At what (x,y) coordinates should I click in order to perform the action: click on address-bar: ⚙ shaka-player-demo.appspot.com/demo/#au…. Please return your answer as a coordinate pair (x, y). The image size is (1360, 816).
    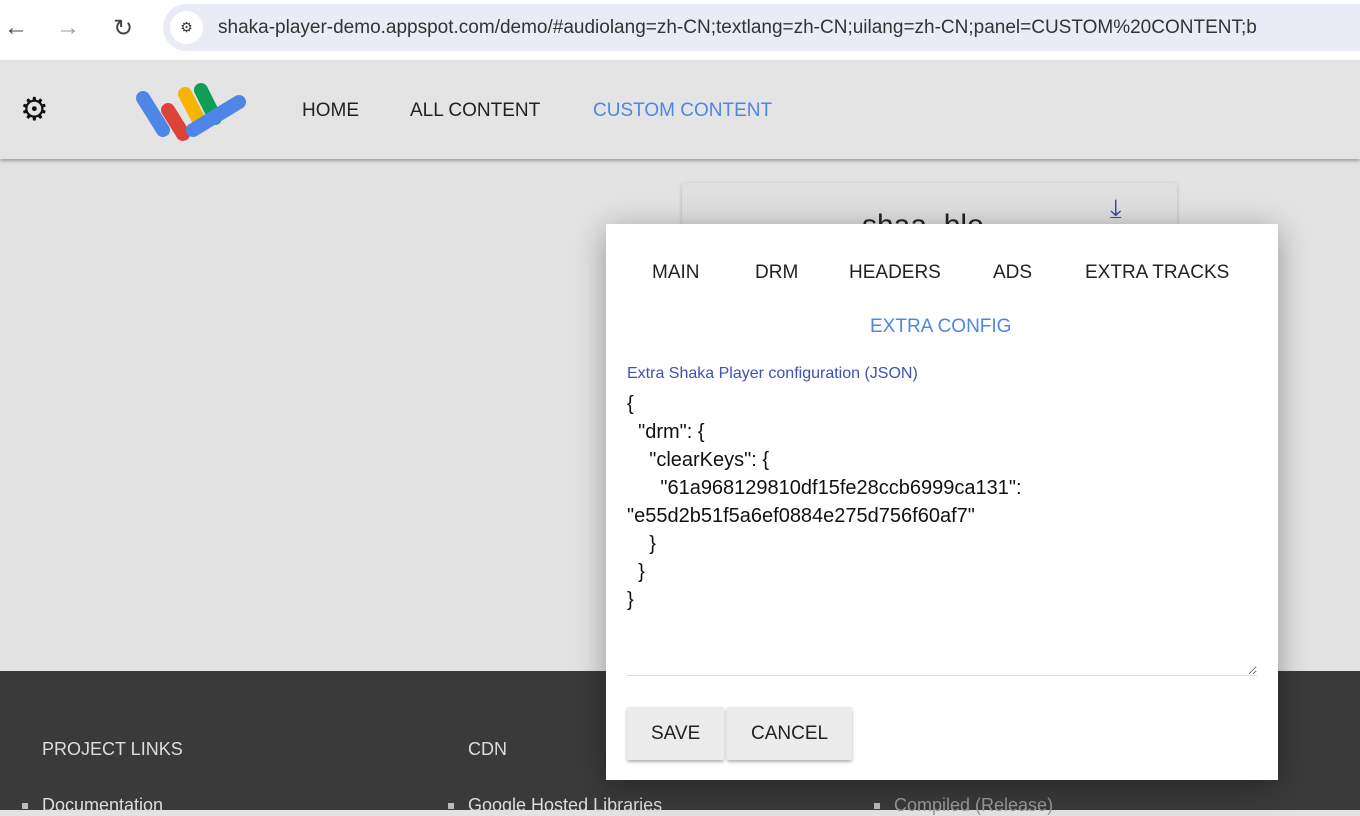
    Looking at the image, I should click on (761, 27).